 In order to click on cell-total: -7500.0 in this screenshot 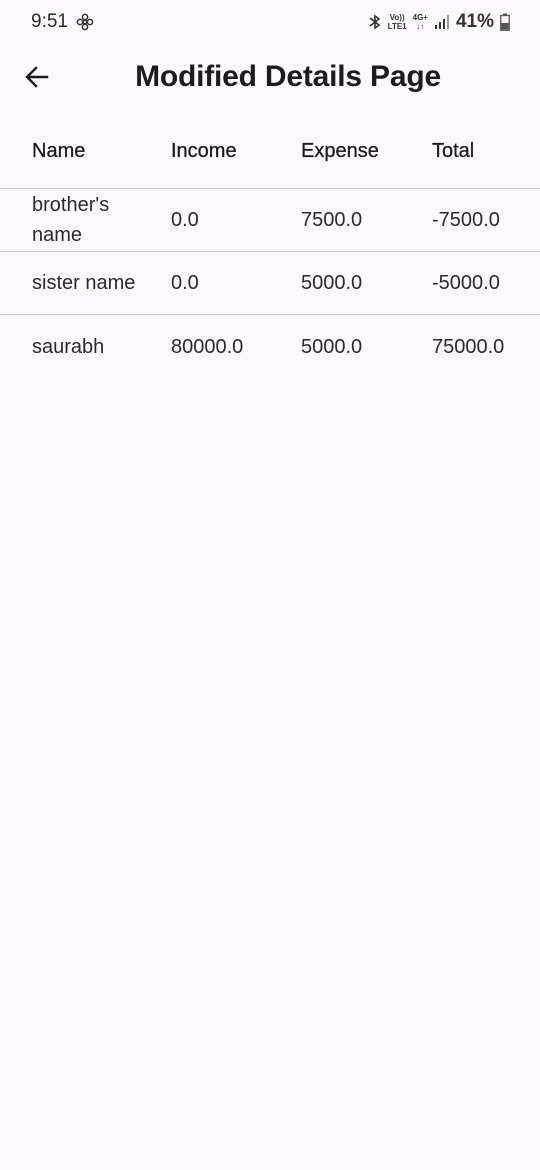, I will do `click(466, 220)`.